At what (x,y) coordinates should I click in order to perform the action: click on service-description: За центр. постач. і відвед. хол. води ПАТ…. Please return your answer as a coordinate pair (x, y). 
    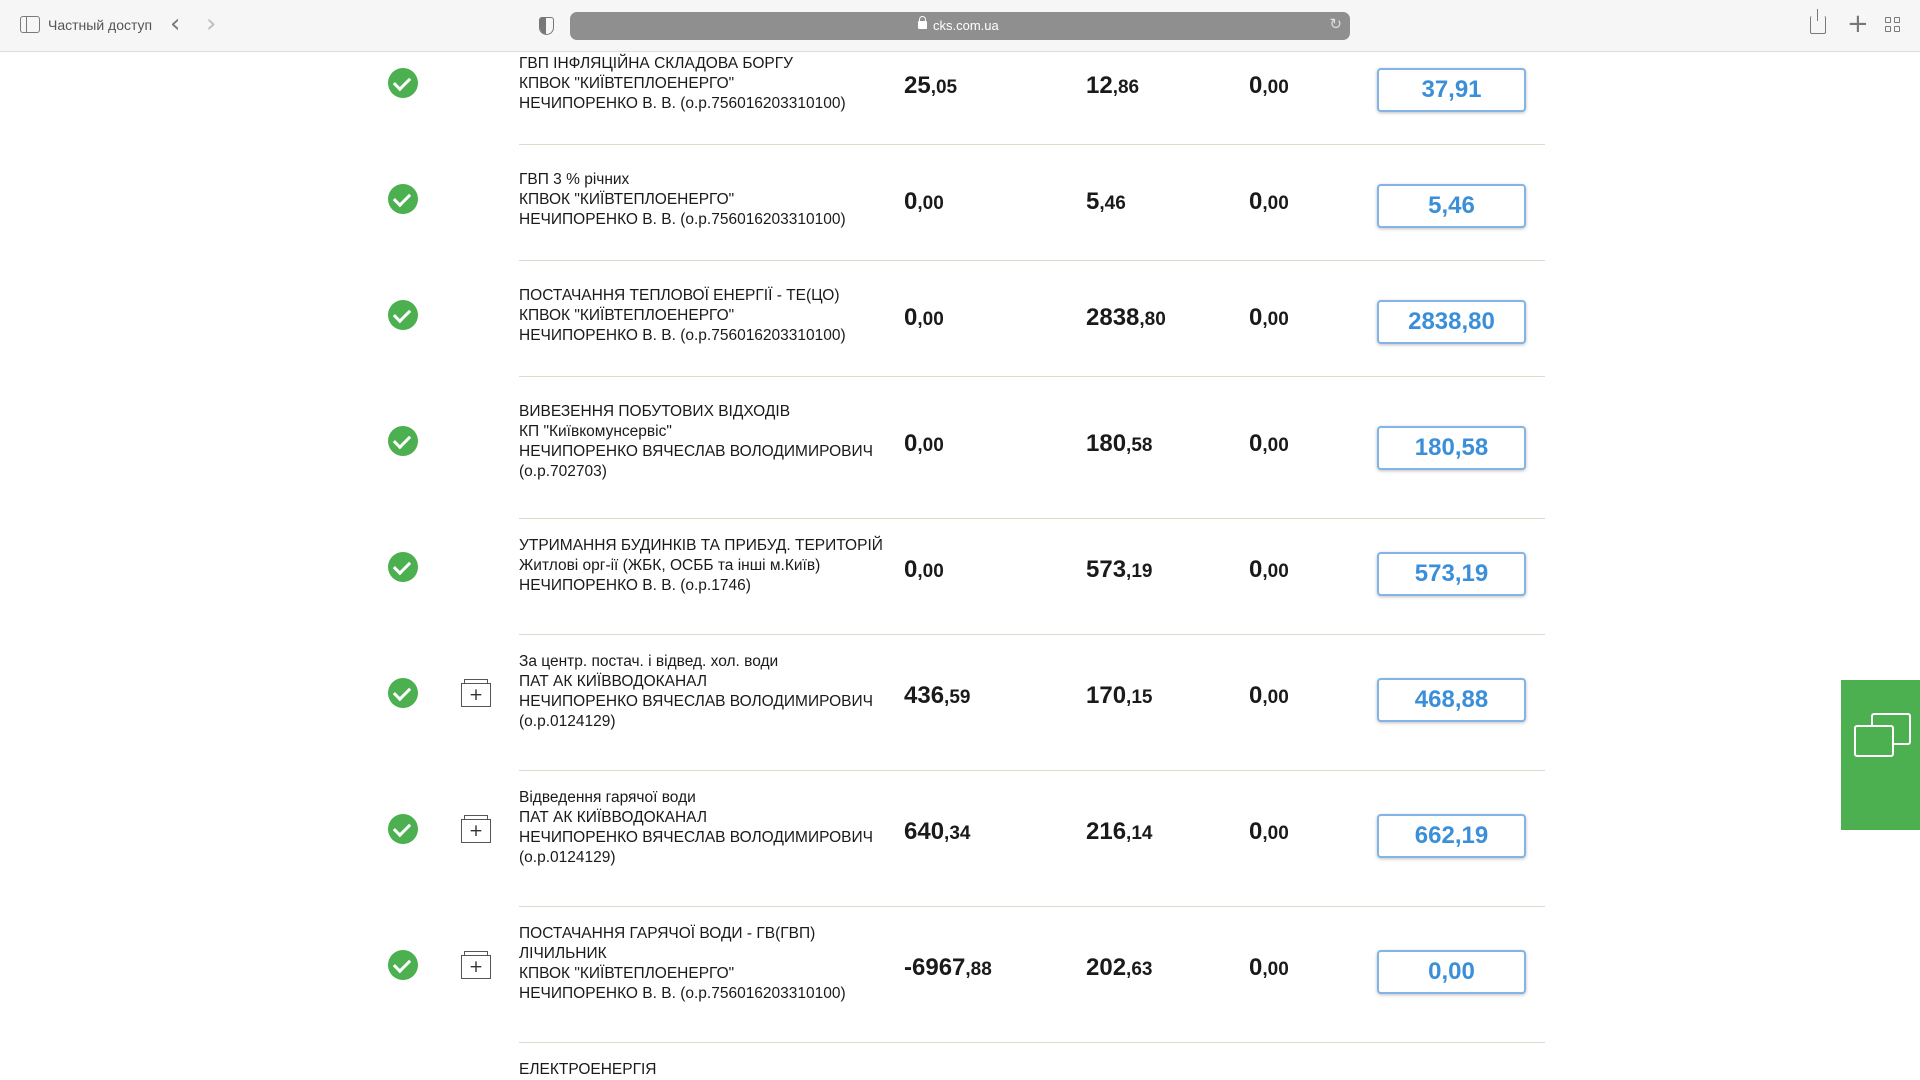
    Looking at the image, I should click on (709, 692).